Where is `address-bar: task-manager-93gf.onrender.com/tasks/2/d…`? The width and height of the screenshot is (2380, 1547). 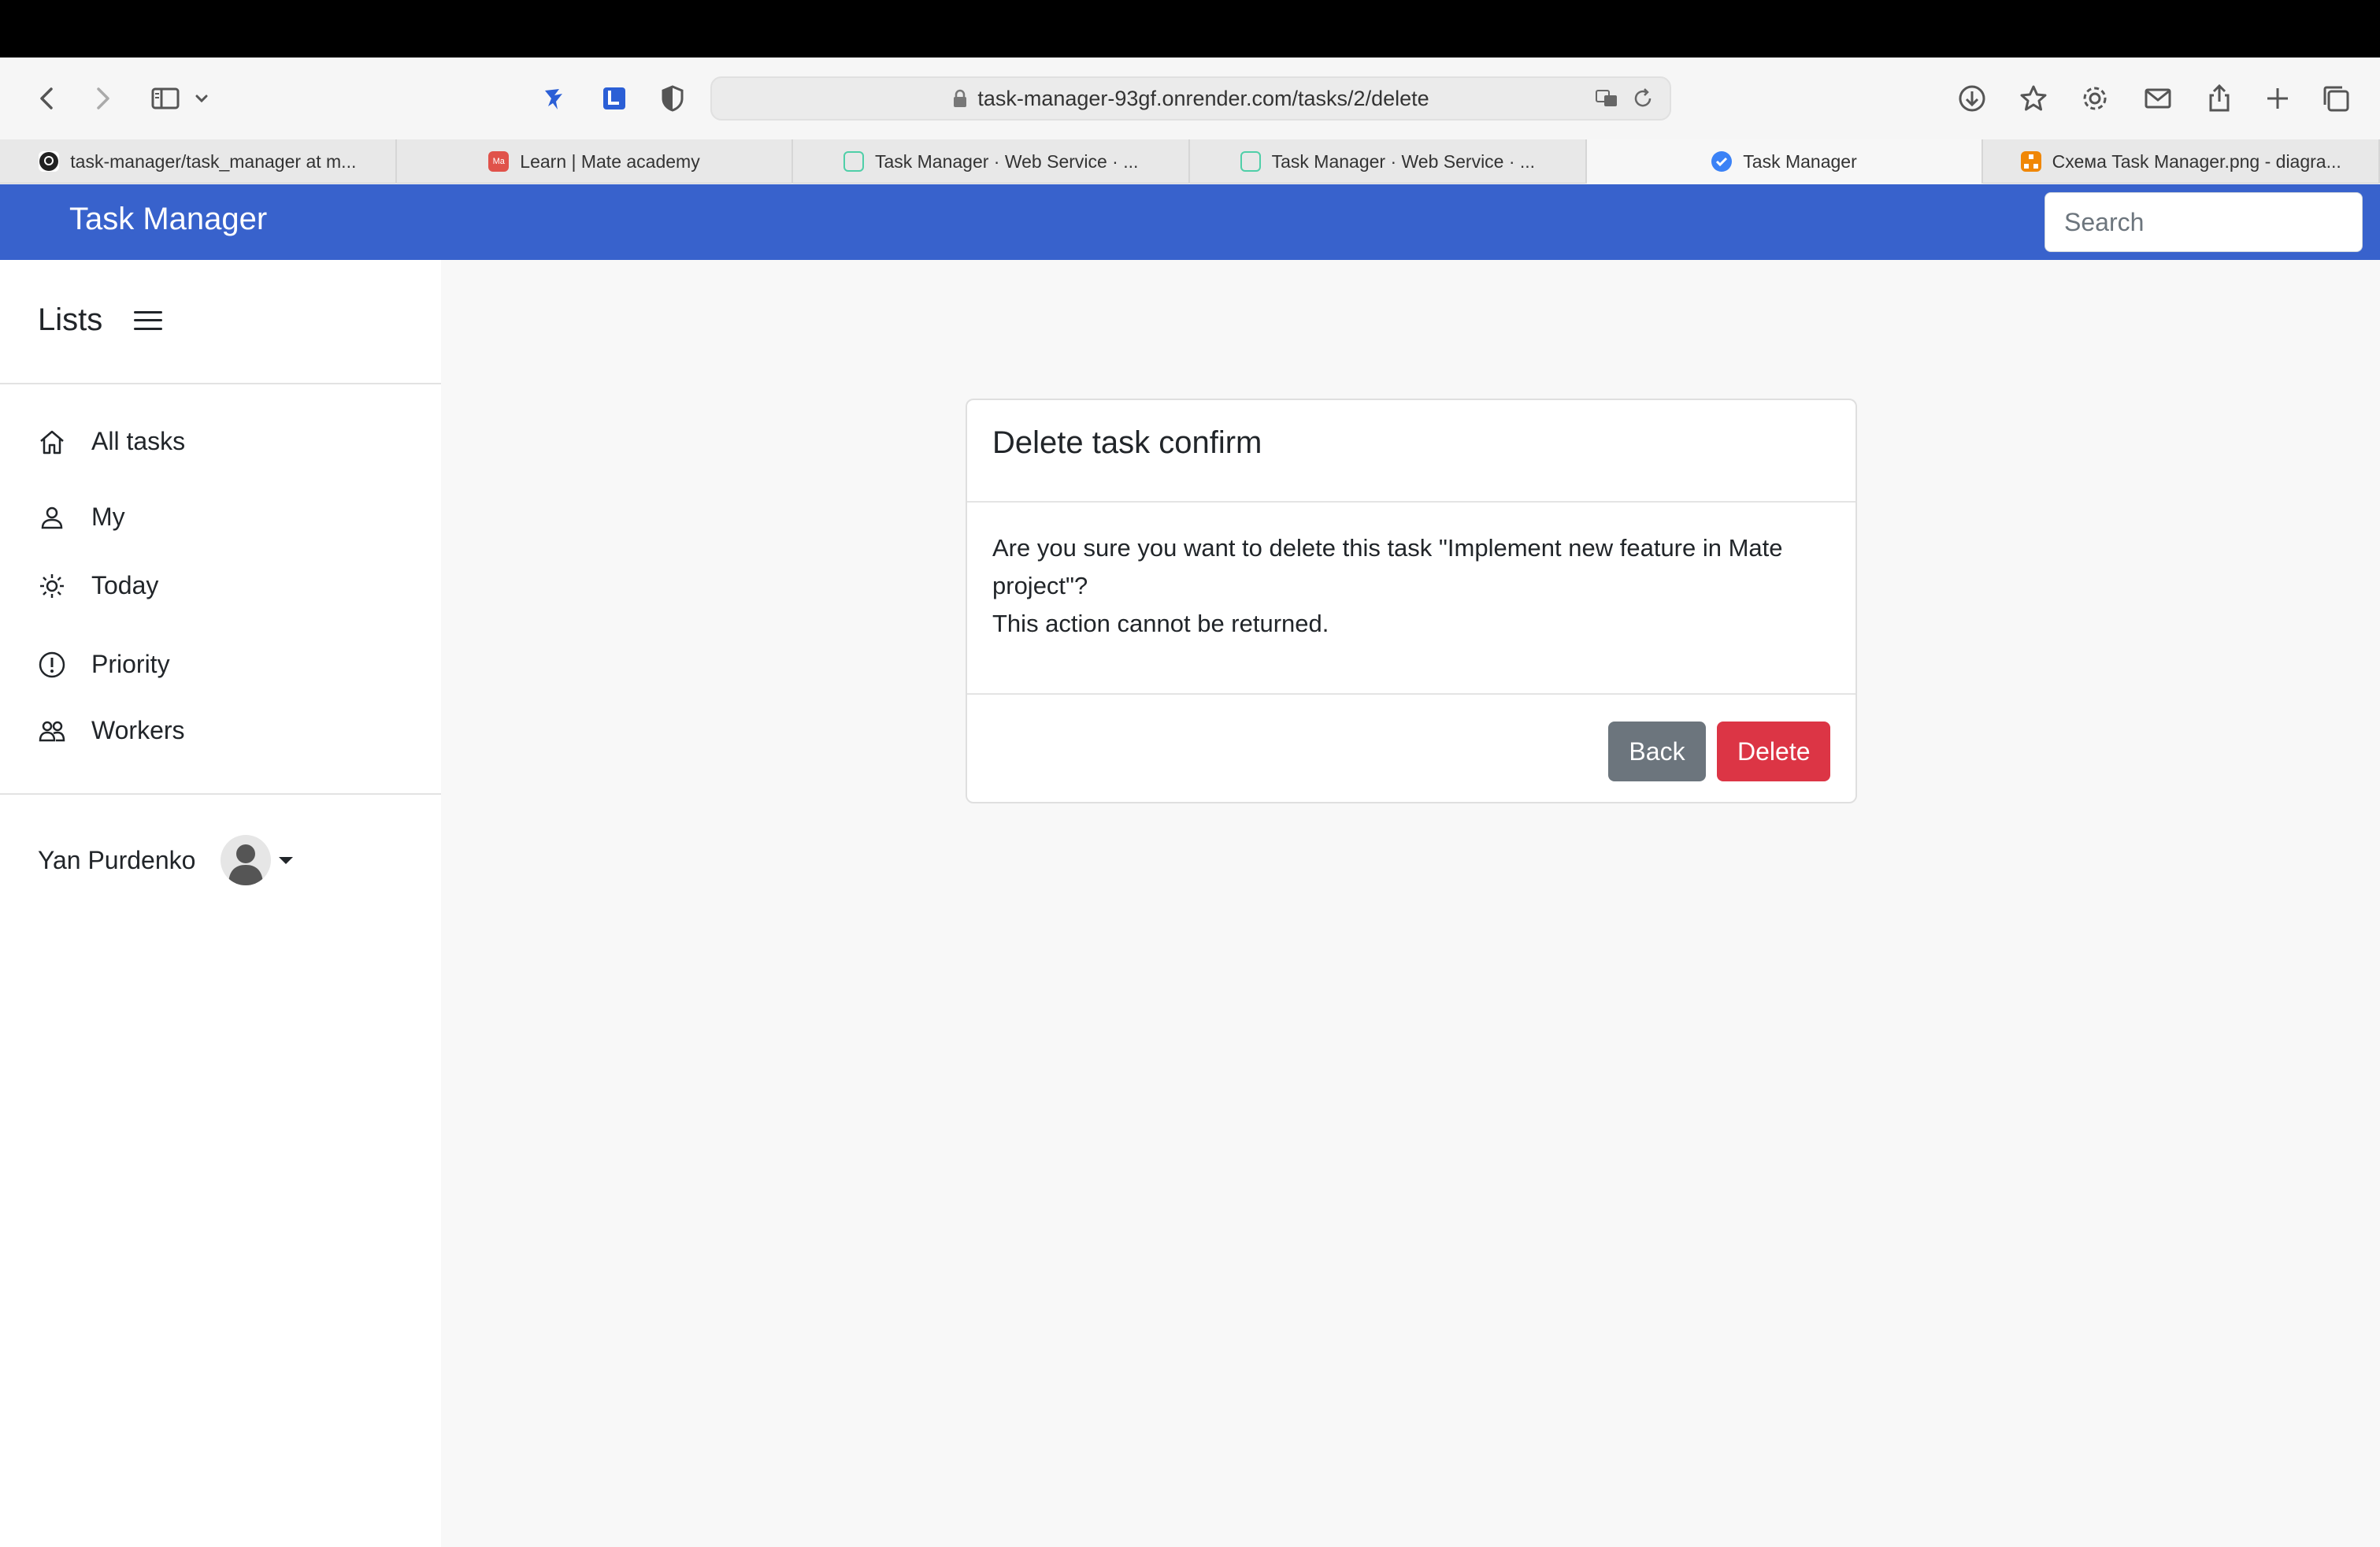
address-bar: task-manager-93gf.onrender.com/tasks/2/d… is located at coordinates (1190, 98).